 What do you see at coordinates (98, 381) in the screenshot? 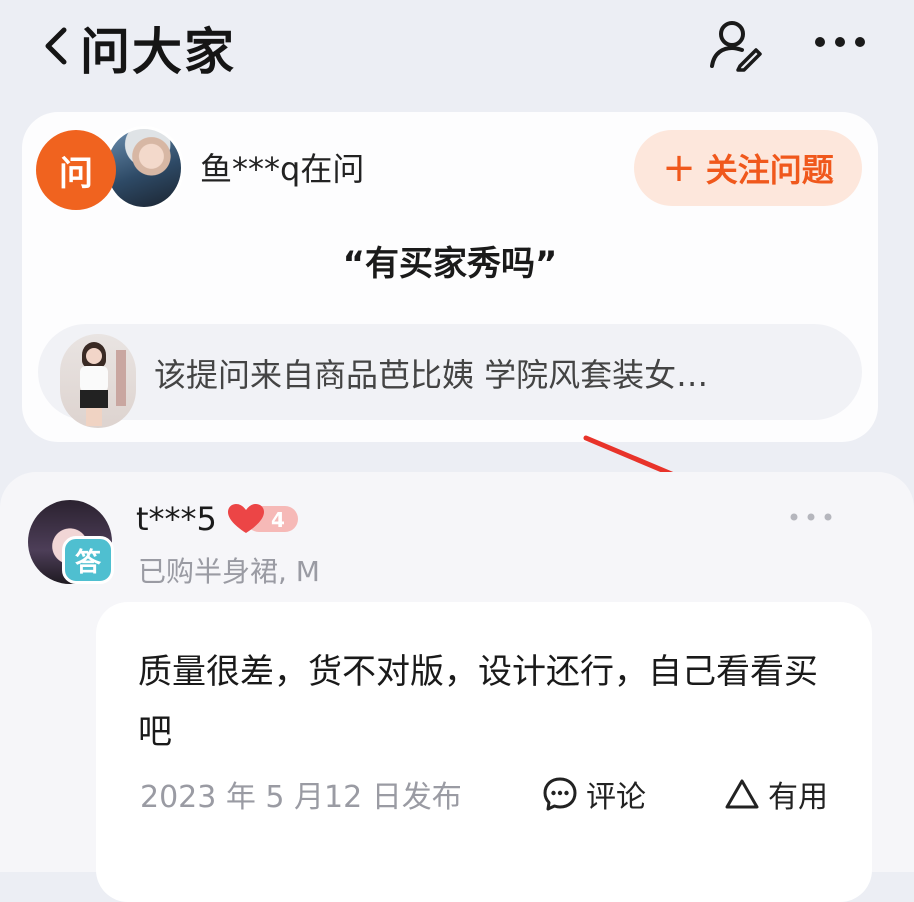
I see `product-thumbnail` at bounding box center [98, 381].